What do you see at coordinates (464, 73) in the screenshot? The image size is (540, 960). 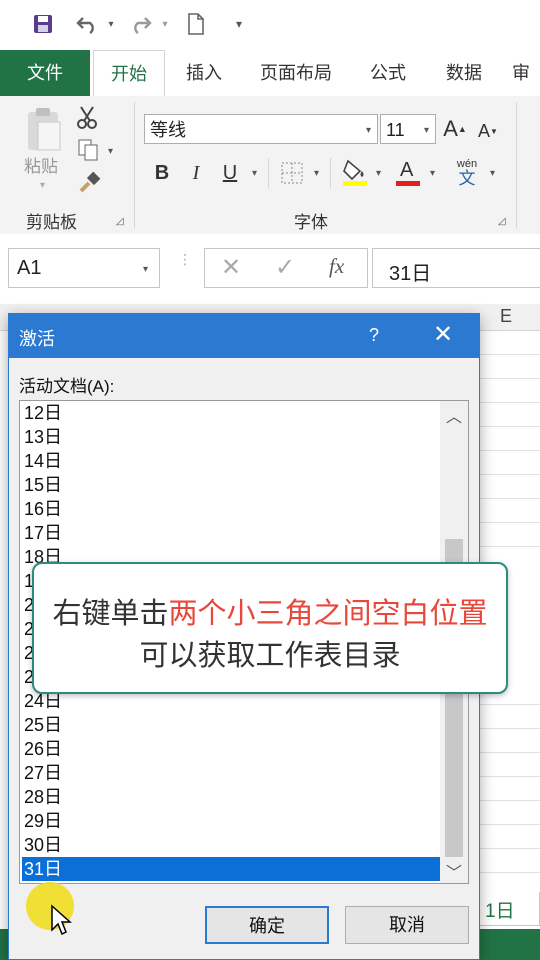 I see `tab-data: 数据` at bounding box center [464, 73].